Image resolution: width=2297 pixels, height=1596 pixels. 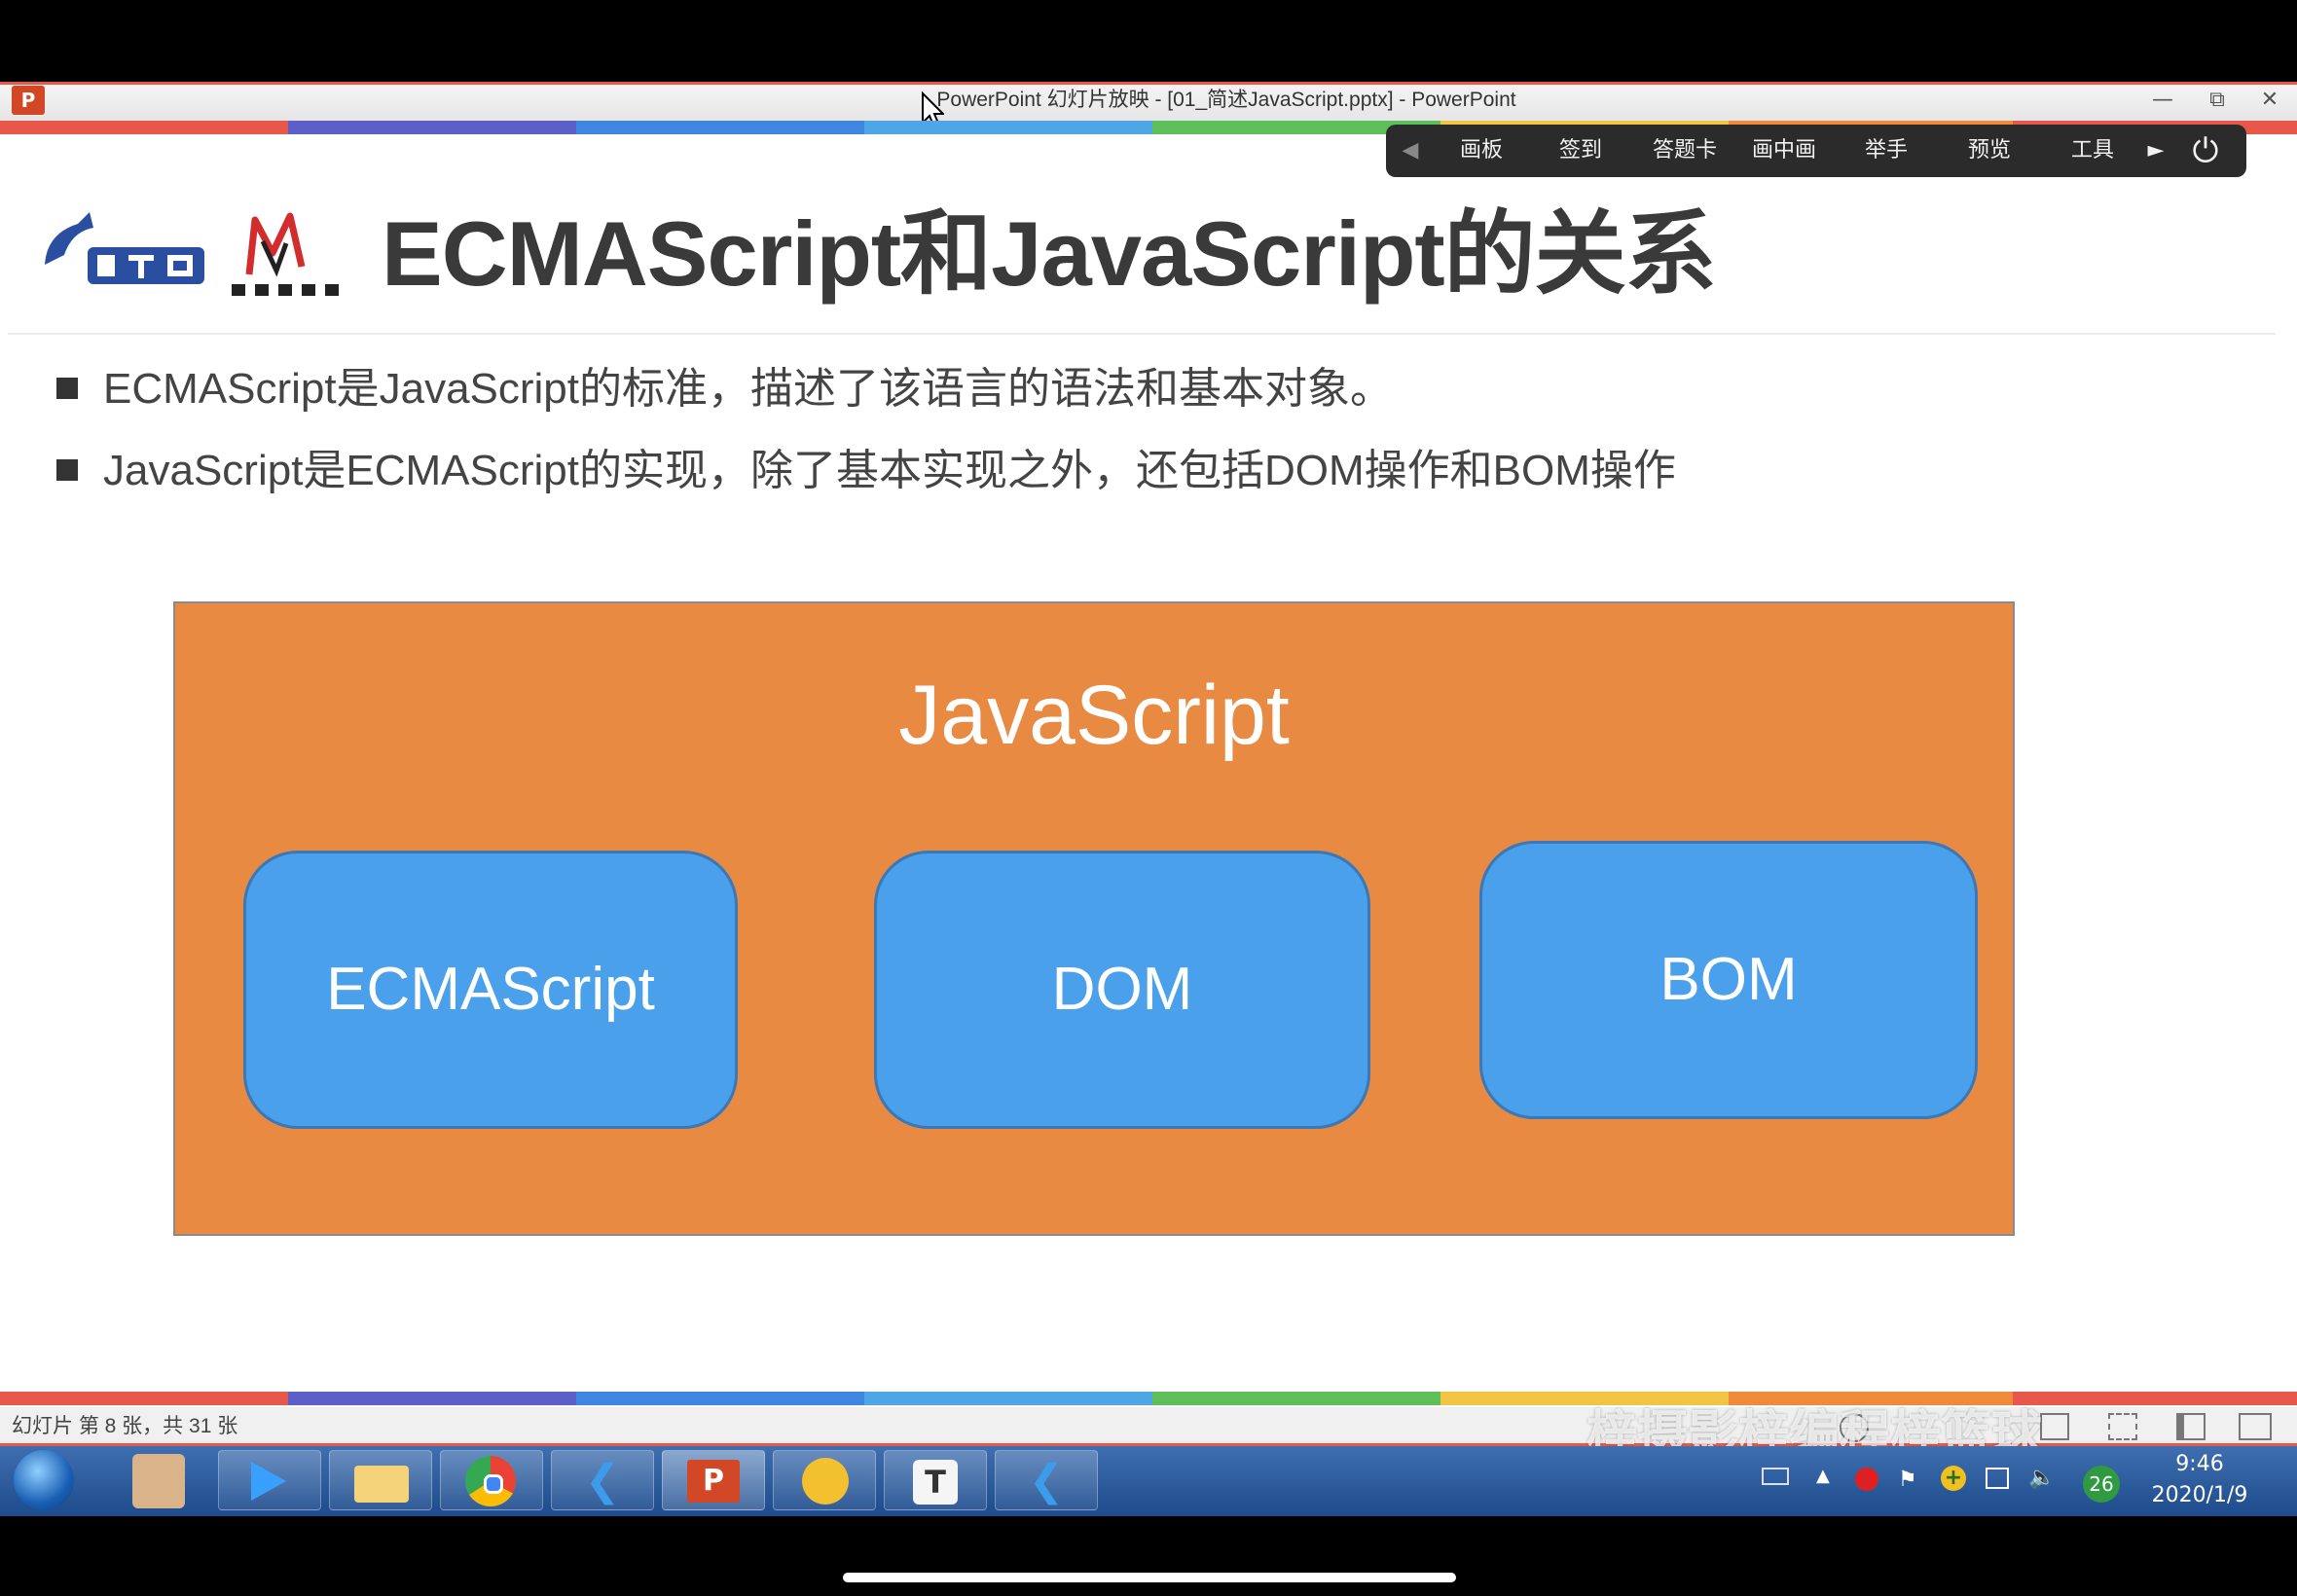 I want to click on dom-box: DOM, so click(x=1122, y=990).